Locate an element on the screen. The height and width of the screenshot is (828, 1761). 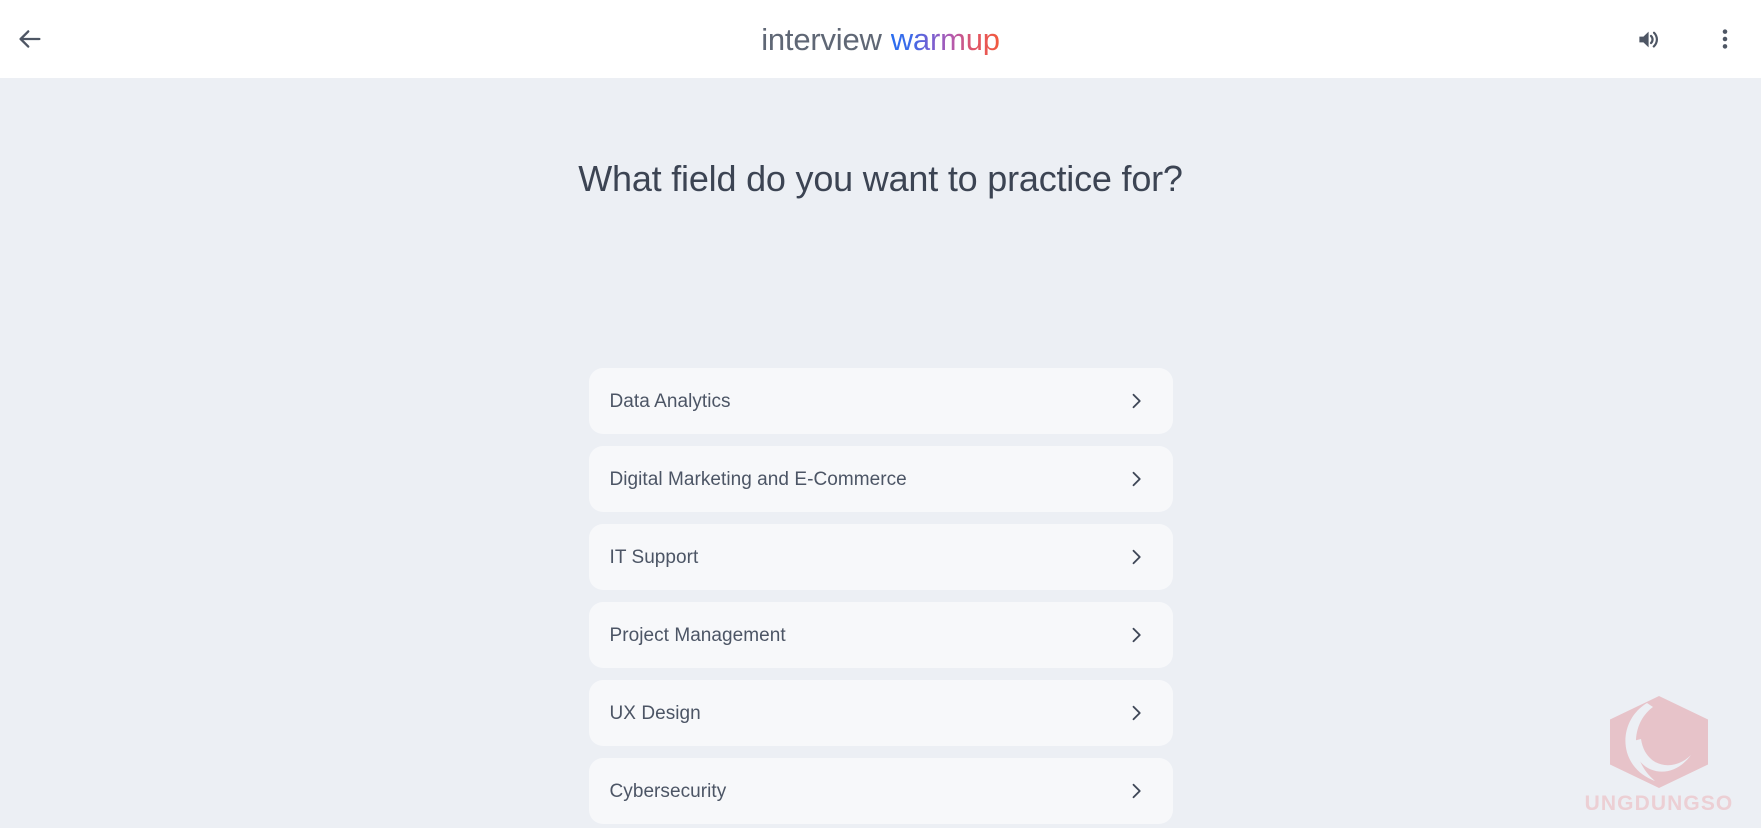
watermark-label: UNGDUNGSO is located at coordinates (1659, 803).